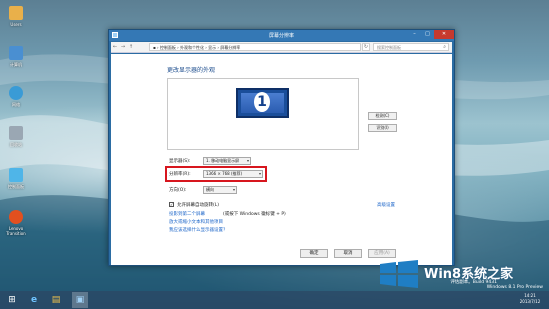  Describe the element at coordinates (16, 24) in the screenshot. I see `desktop-icon-label: Users` at that location.